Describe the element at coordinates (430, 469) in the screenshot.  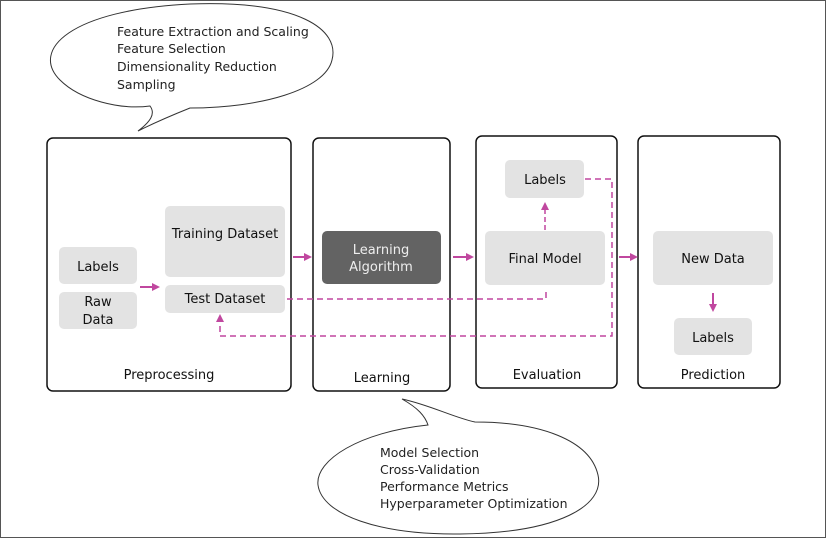
I see `bubble-line: Cross-Validation` at that location.